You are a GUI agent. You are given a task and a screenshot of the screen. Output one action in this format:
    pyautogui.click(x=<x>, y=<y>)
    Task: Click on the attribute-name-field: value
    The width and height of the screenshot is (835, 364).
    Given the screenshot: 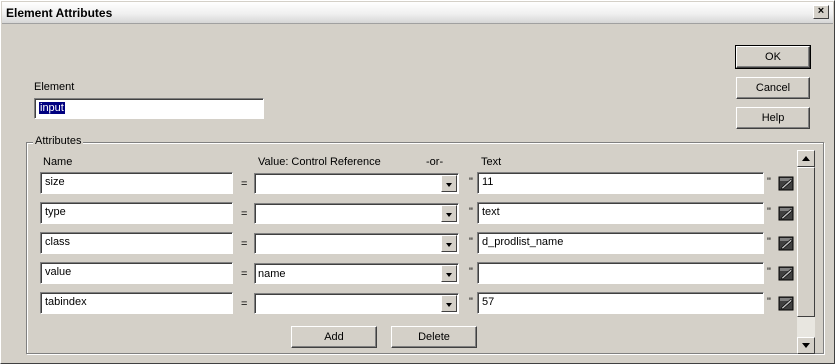 What is the action you would take?
    pyautogui.click(x=136, y=273)
    